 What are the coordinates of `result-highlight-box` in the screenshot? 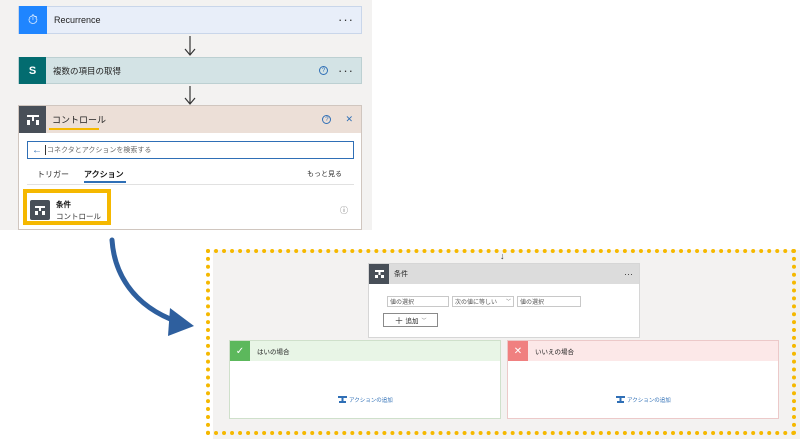 It's located at (67, 207).